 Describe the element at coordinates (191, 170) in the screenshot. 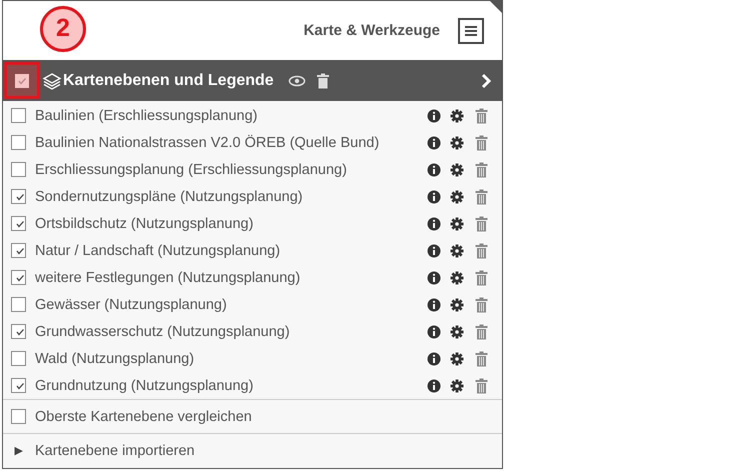

I see `layer-name: Erschliessungsplanung (Erschliessungsplanung)` at that location.